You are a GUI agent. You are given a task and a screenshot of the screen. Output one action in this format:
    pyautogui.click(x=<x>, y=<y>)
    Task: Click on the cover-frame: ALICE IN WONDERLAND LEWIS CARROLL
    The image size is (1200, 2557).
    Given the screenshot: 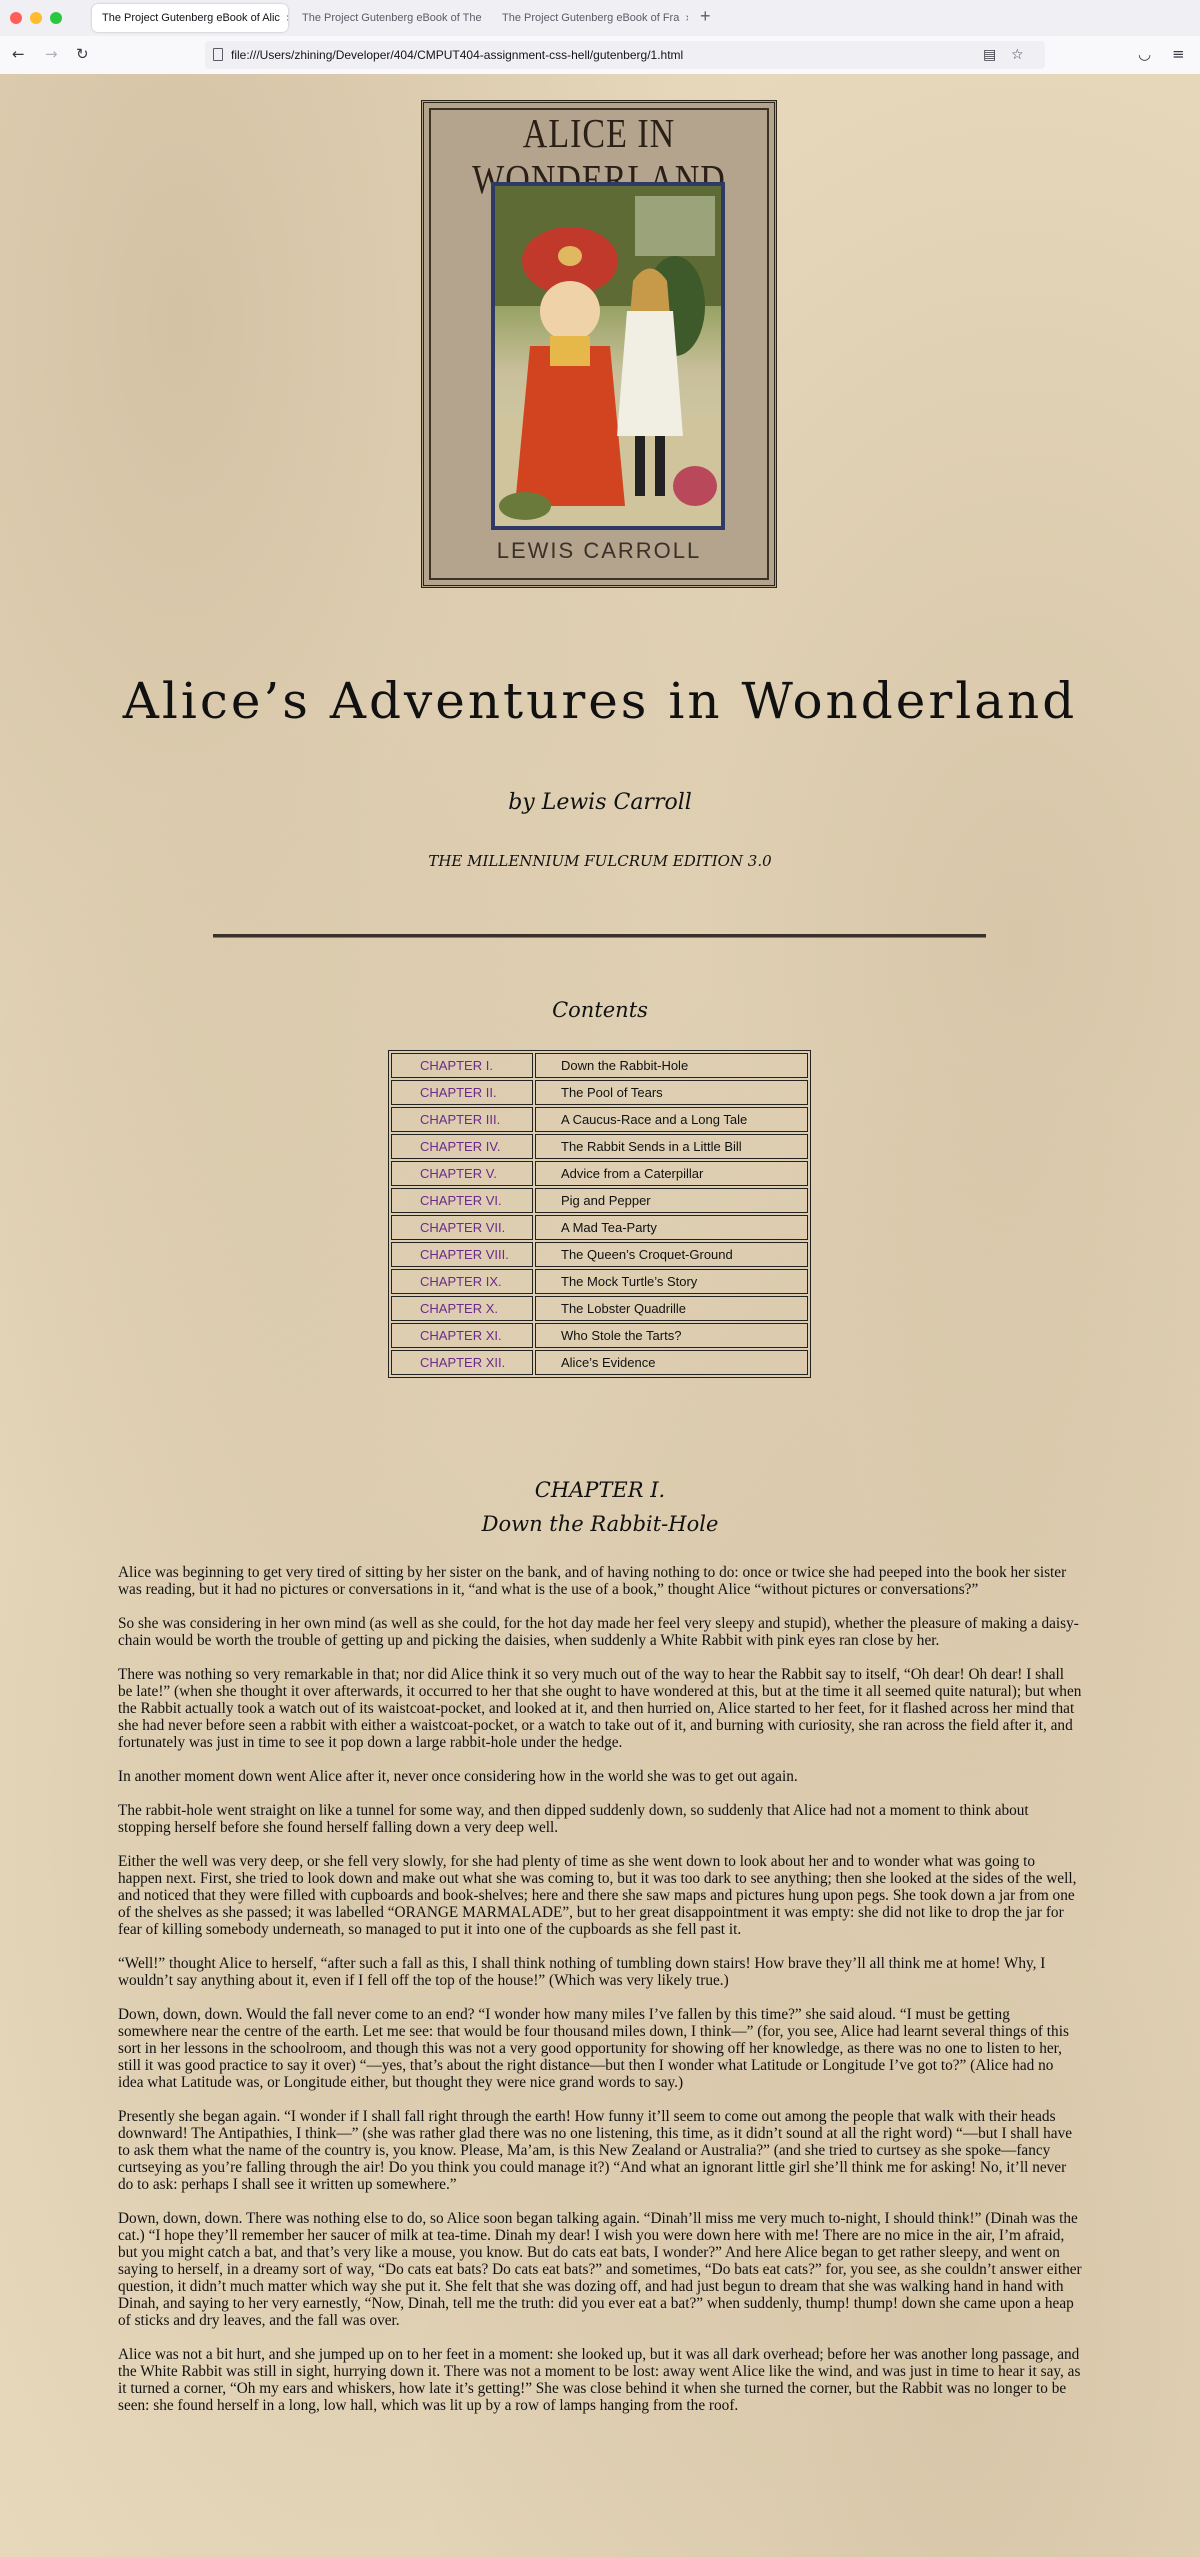 What is the action you would take?
    pyautogui.click(x=599, y=344)
    